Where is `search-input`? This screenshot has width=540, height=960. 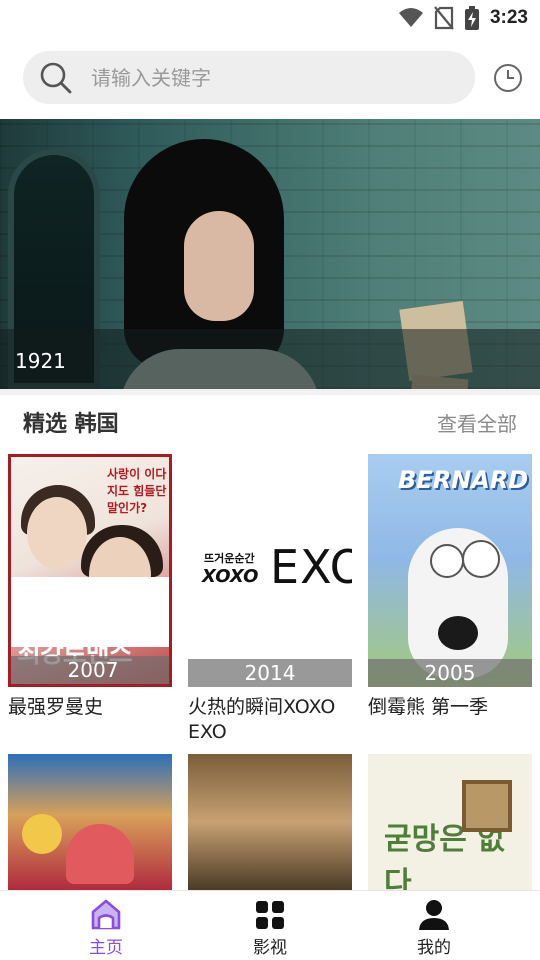 search-input is located at coordinates (276, 77).